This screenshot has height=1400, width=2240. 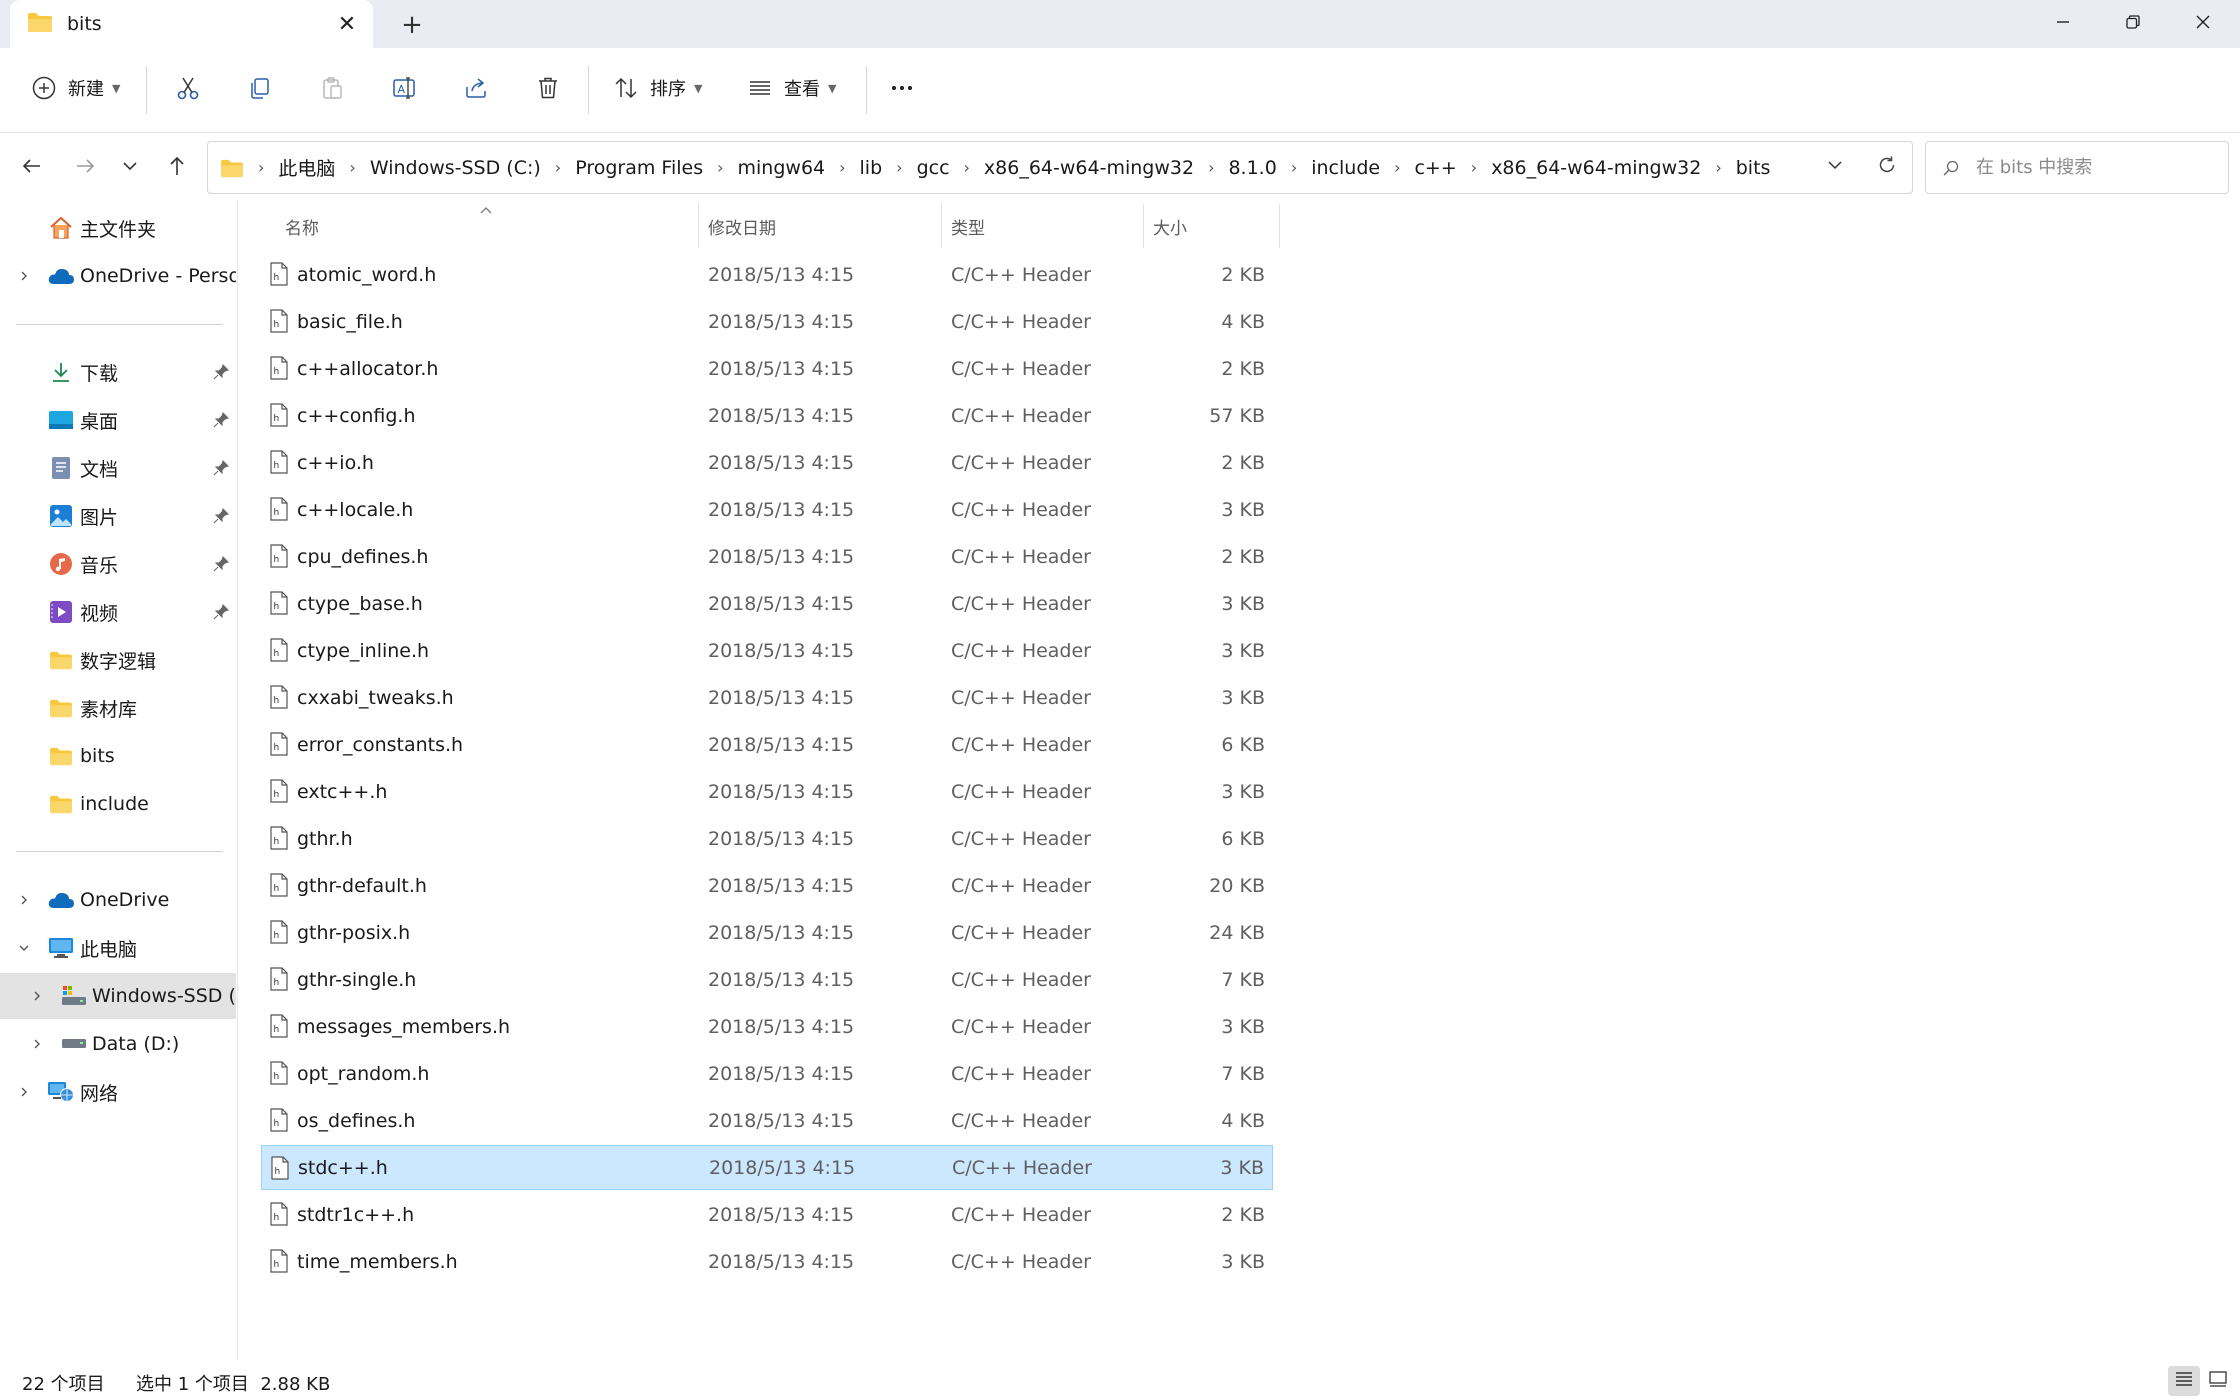 I want to click on sidebar-item-bits: bits, so click(x=118, y=756).